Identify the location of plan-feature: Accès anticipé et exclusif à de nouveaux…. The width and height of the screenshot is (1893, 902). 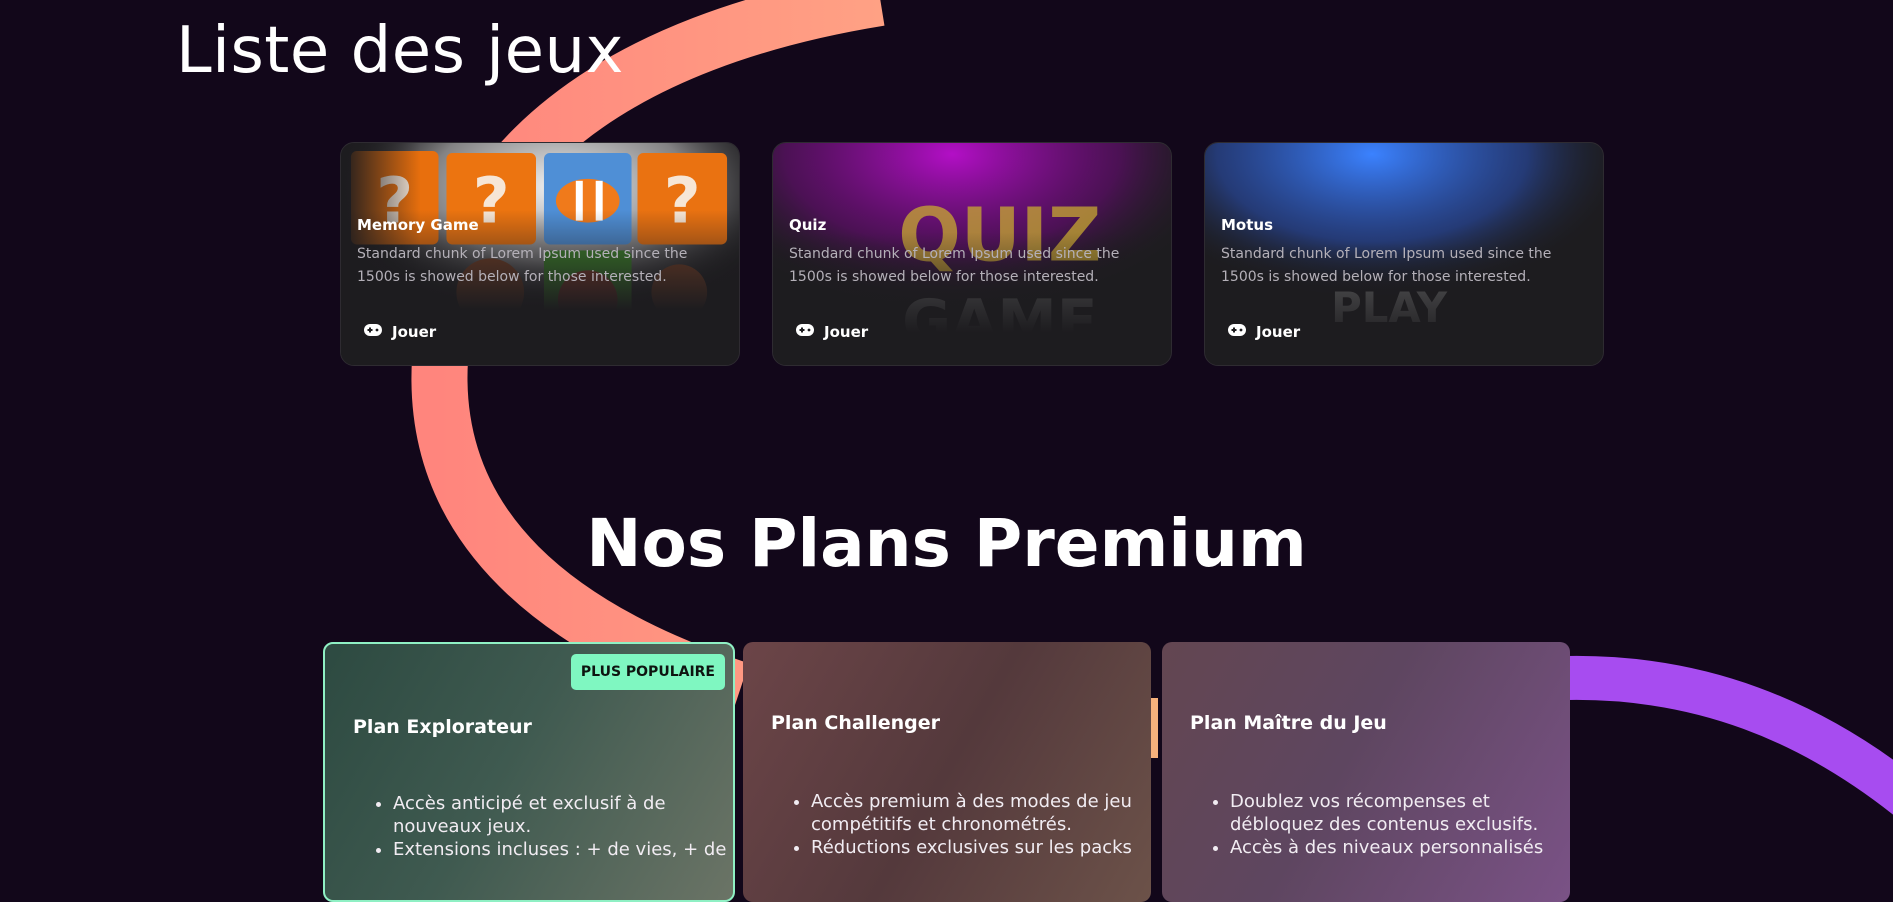
(563, 815).